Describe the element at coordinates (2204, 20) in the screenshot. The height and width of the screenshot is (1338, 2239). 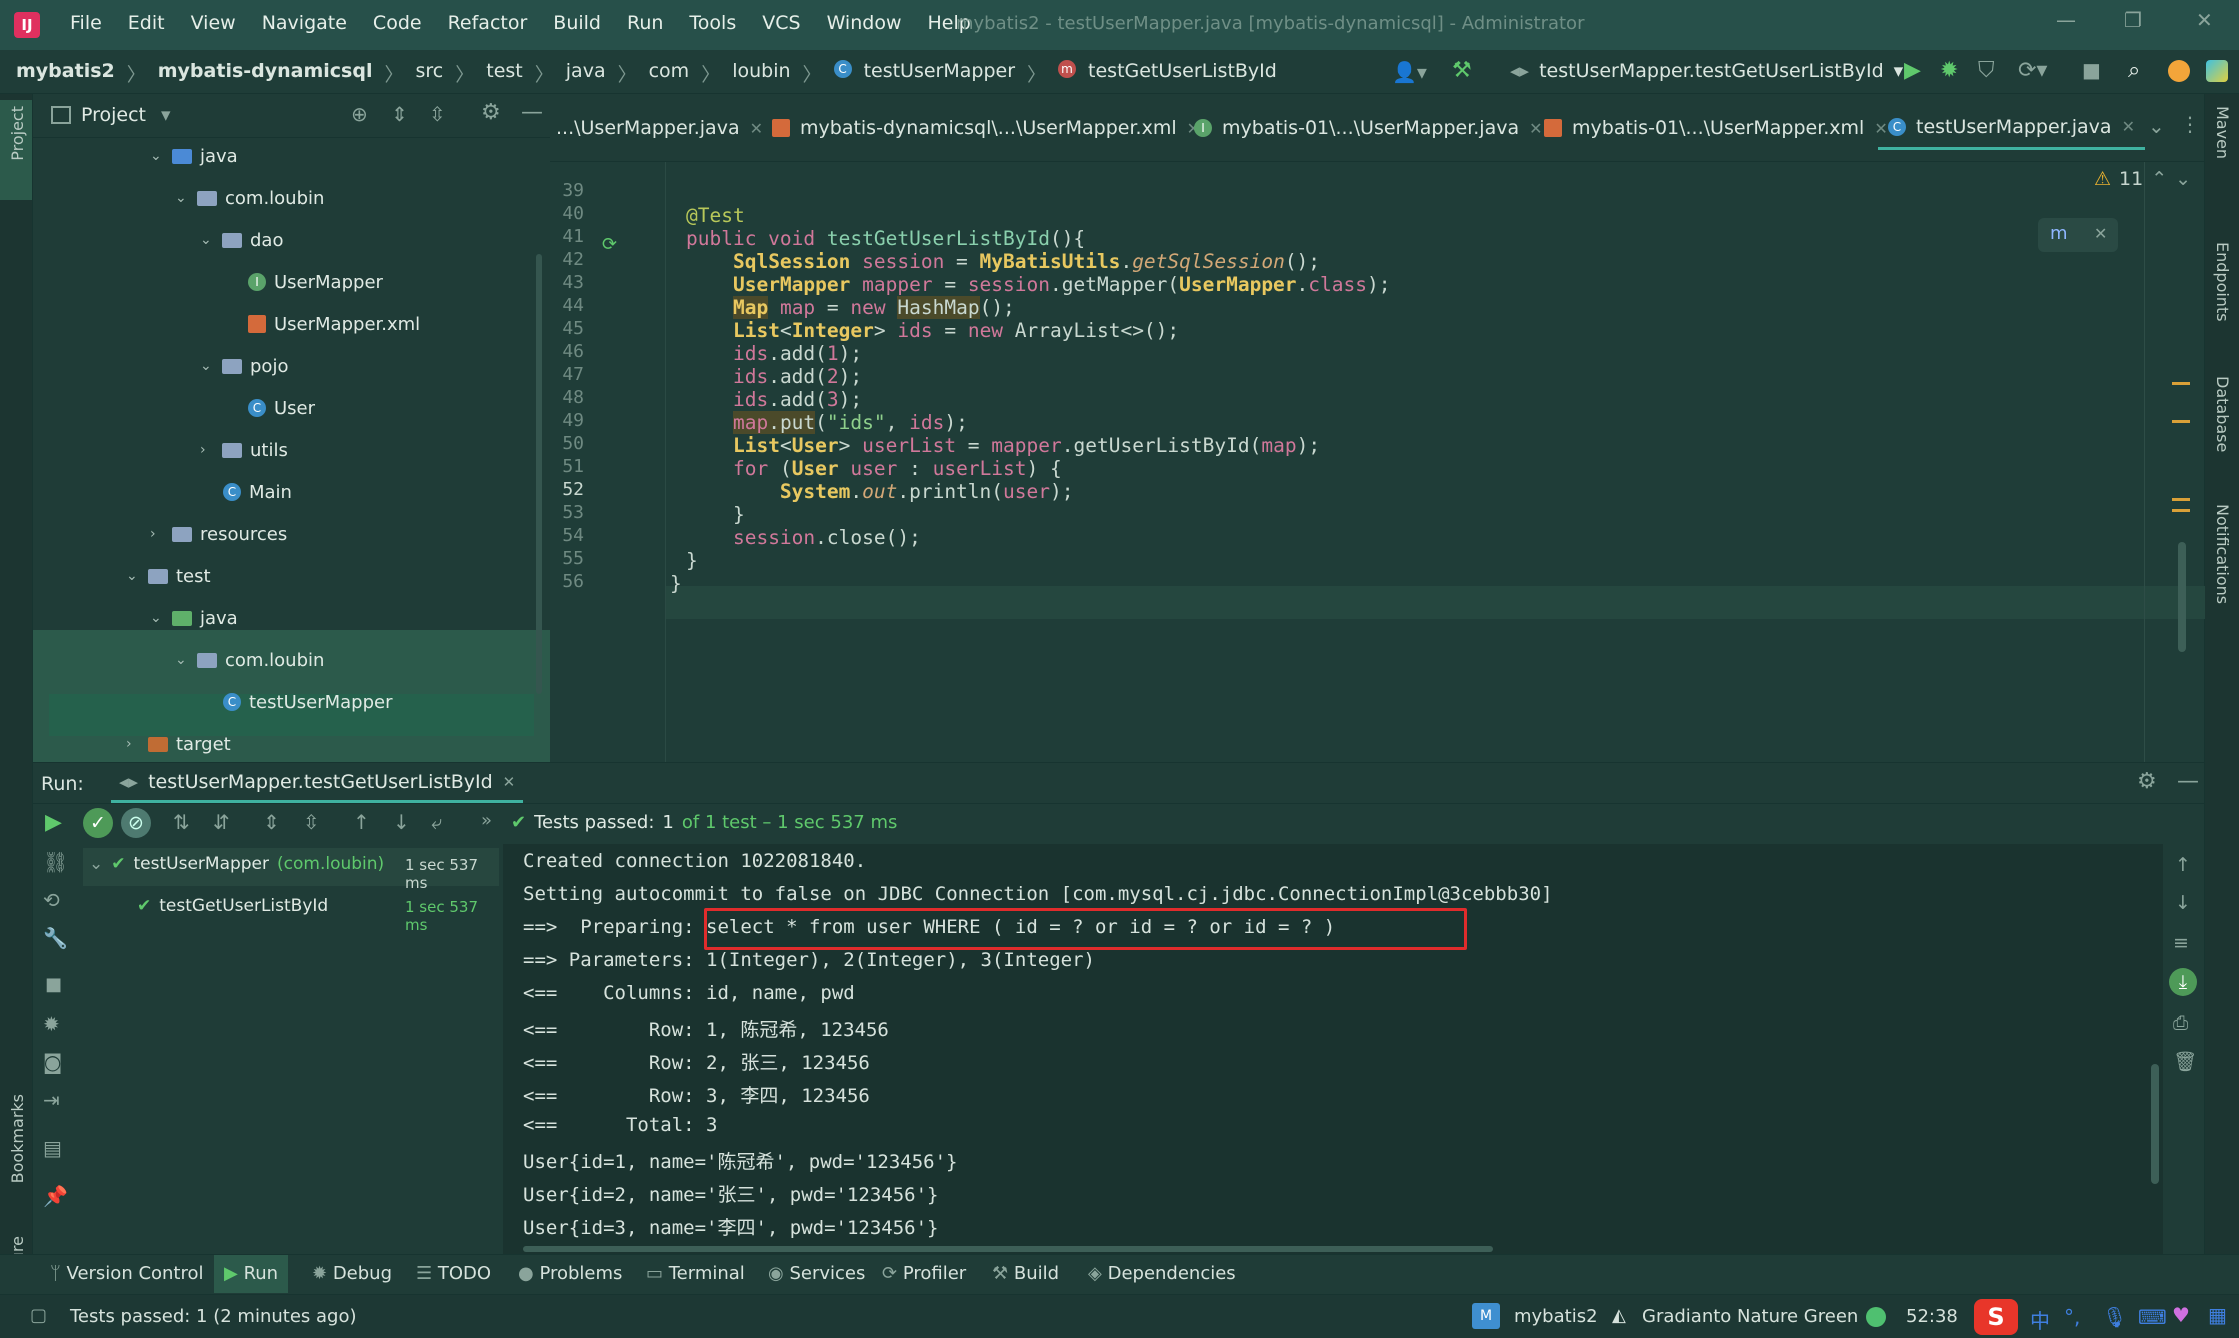
I see `close-window-icon: ✕` at that location.